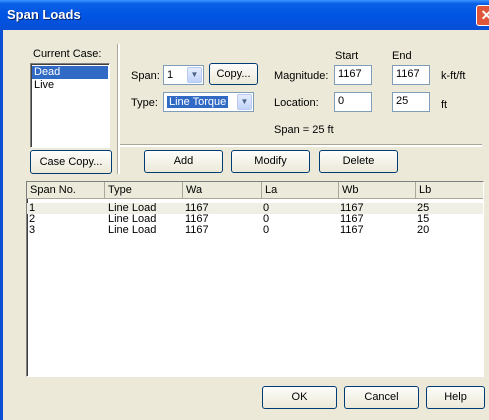 This screenshot has width=489, height=420. Describe the element at coordinates (455, 397) in the screenshot. I see `help-button: Help` at that location.